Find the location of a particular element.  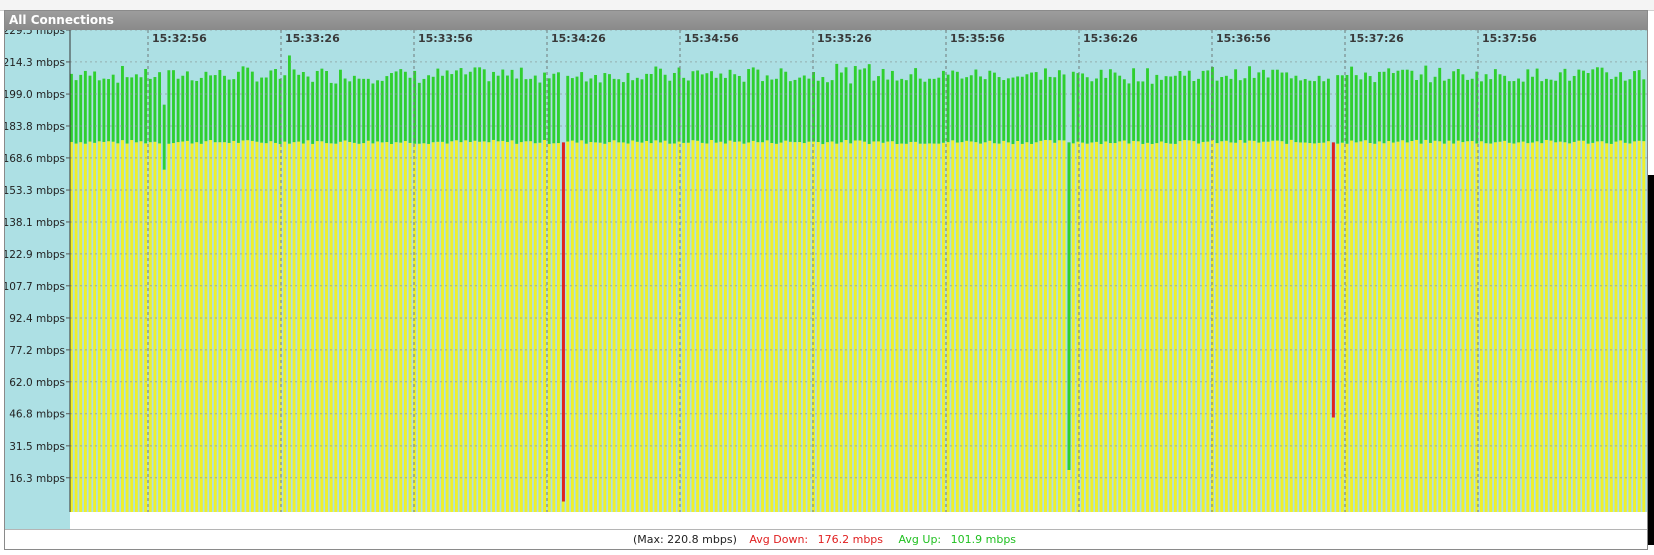

y-tick-label: 214.3 mbps is located at coordinates (35, 63).